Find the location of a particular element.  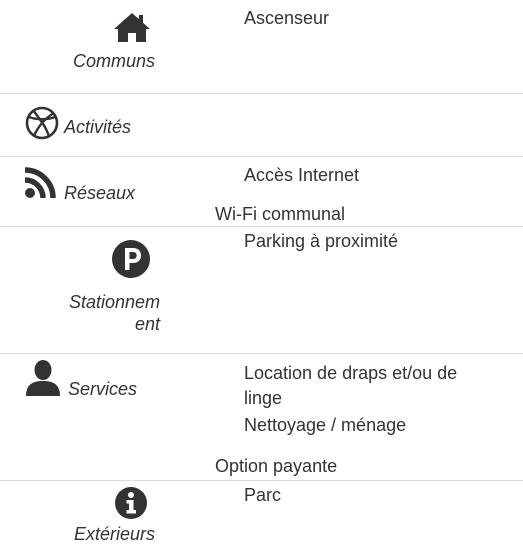

category-label: Extérieurs is located at coordinates (114, 534).